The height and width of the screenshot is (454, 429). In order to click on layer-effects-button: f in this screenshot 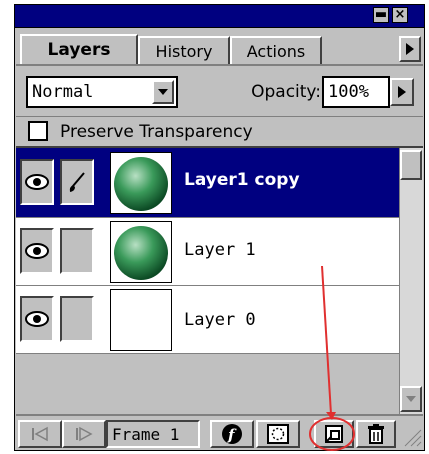, I will do `click(232, 434)`.